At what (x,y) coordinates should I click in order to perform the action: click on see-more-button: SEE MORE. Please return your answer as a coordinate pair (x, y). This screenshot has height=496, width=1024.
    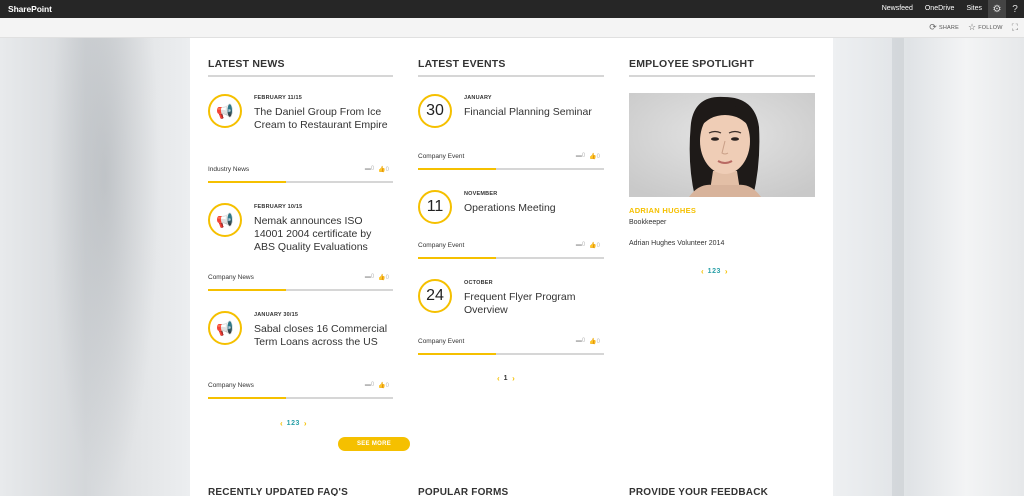
    Looking at the image, I should click on (374, 444).